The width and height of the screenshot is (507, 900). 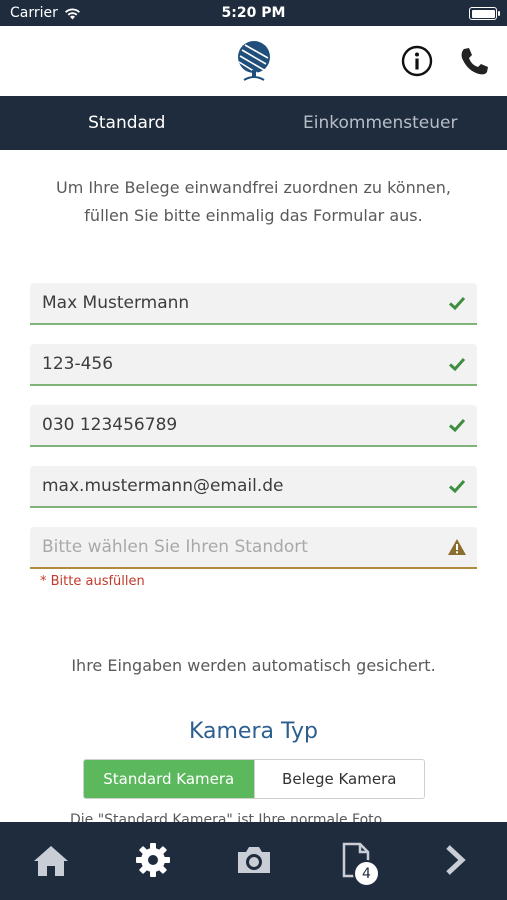 What do you see at coordinates (127, 123) in the screenshot?
I see `tab-standard: Standard` at bounding box center [127, 123].